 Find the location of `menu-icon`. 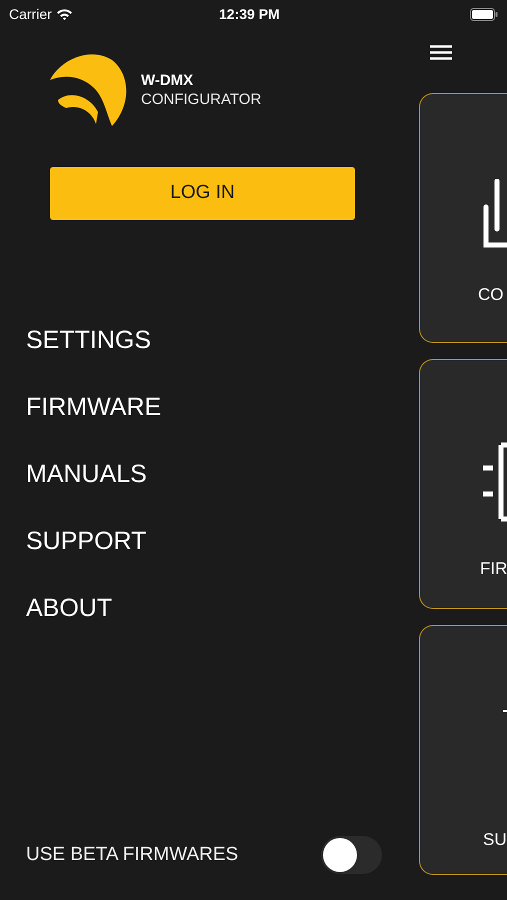

menu-icon is located at coordinates (441, 52).